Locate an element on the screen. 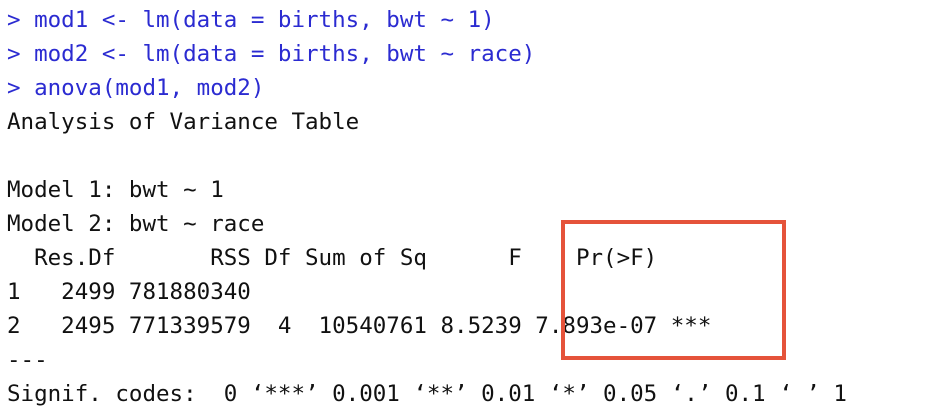 This screenshot has height=420, width=930. console-command-line: > anova(mod1, mod2) is located at coordinates (136, 88).